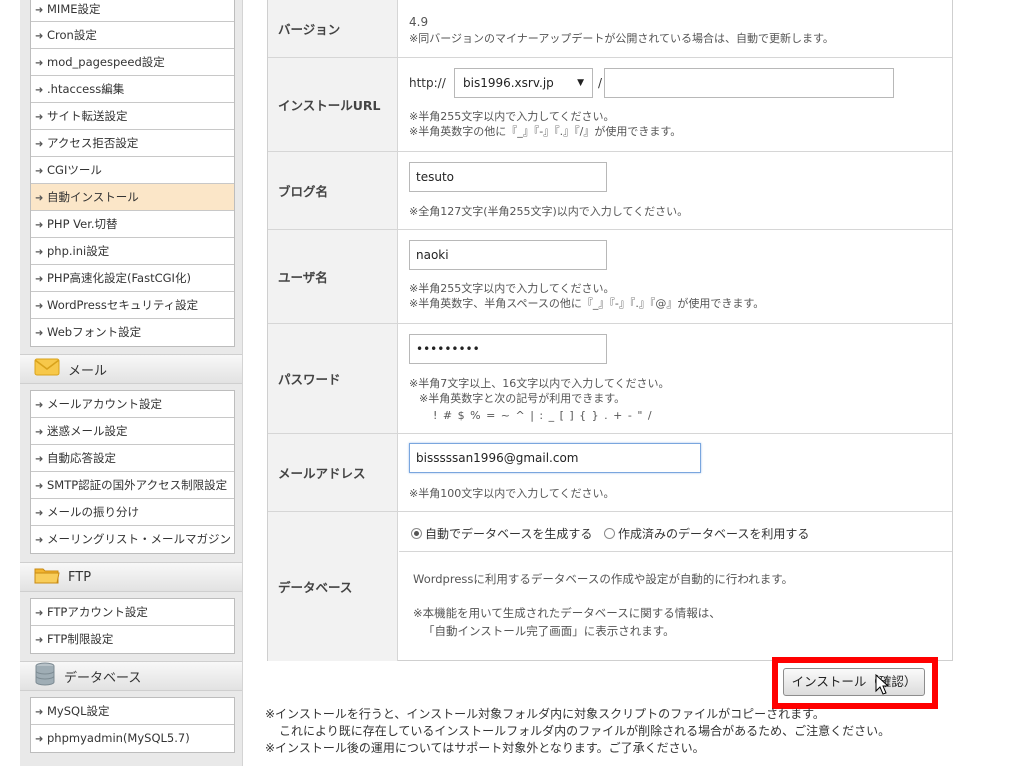 Image resolution: width=1024 pixels, height=766 pixels. I want to click on password-label: パスワード, so click(333, 378).